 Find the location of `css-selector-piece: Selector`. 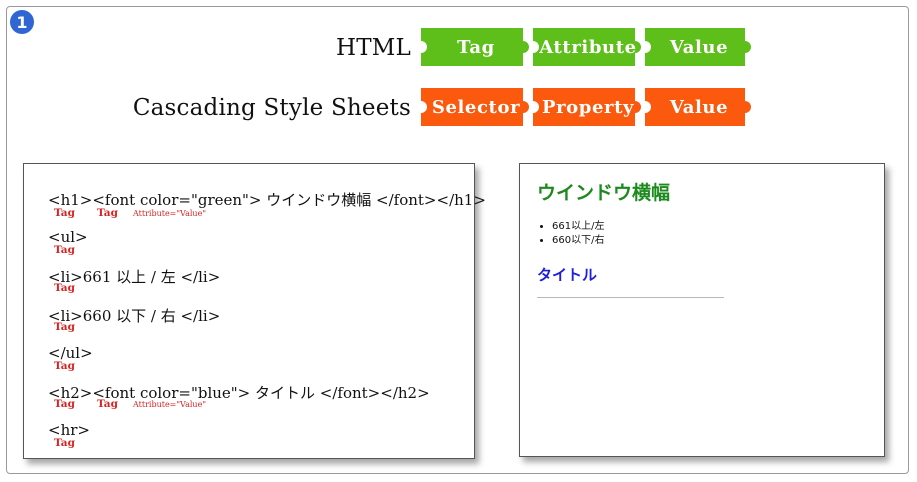

css-selector-piece: Selector is located at coordinates (476, 107).